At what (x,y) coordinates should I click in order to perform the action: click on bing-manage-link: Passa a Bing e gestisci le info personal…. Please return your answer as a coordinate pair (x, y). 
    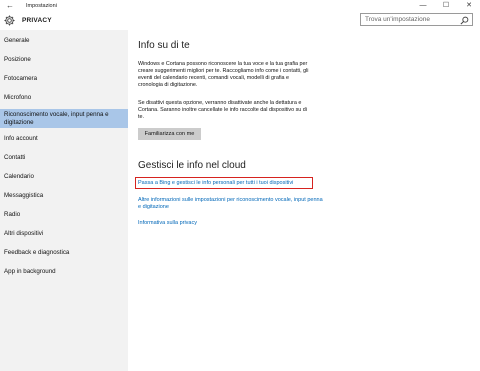
    Looking at the image, I should click on (230, 183).